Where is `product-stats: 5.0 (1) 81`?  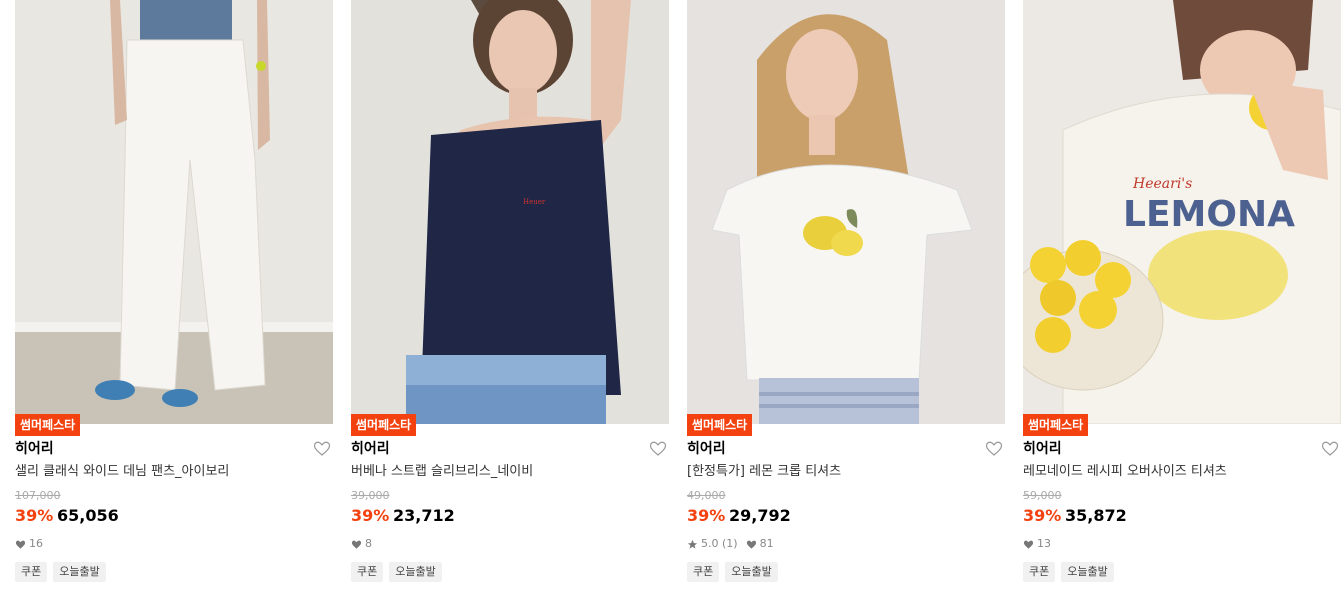 product-stats: 5.0 (1) 81 is located at coordinates (734, 544).